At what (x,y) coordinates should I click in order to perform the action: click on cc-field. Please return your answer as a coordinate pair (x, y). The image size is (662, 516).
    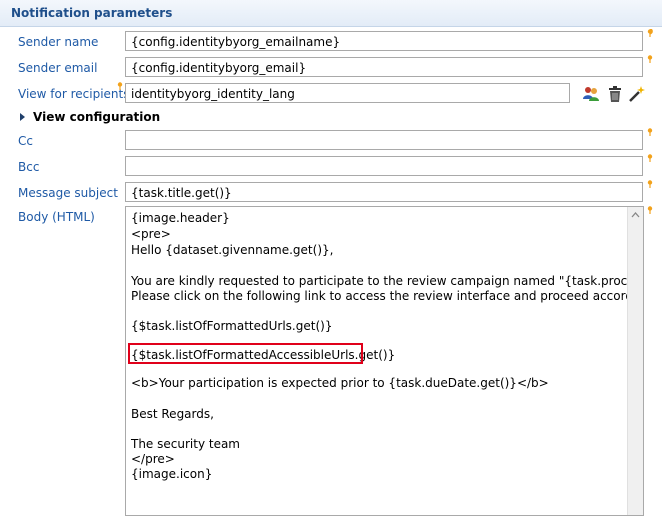
    Looking at the image, I should click on (384, 140).